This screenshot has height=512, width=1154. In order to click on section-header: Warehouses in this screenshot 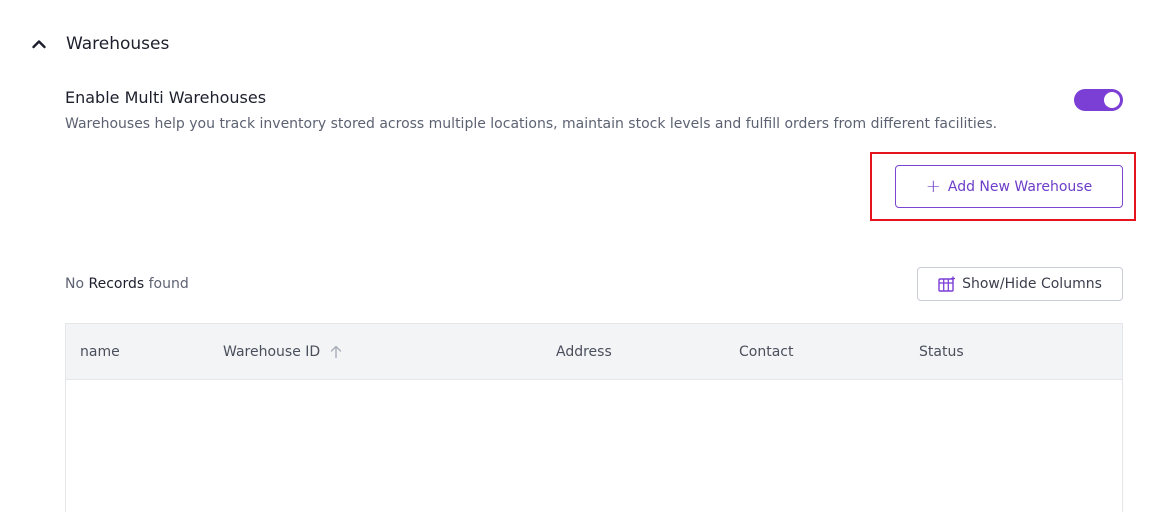, I will do `click(99, 44)`.